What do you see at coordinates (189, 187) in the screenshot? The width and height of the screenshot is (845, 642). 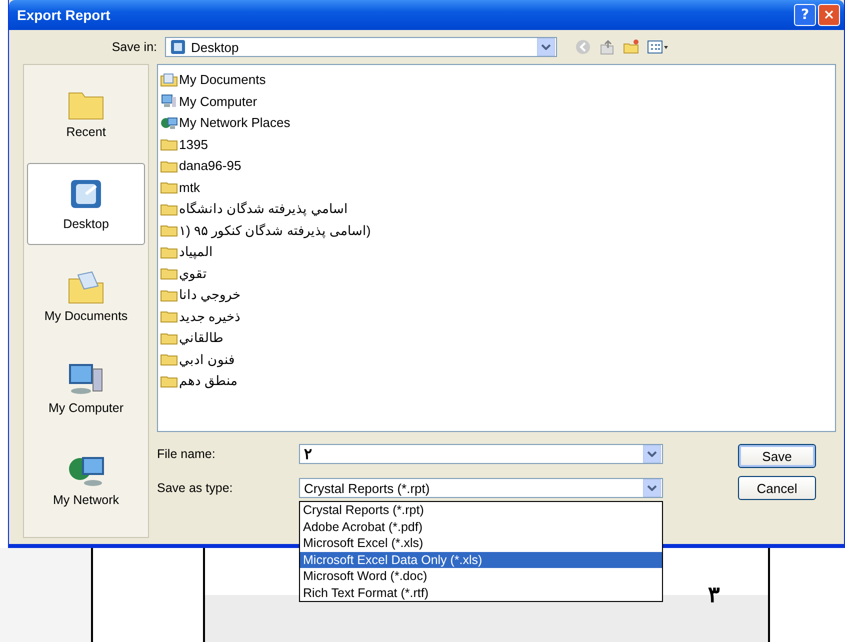 I see `file-list-item: mtk` at bounding box center [189, 187].